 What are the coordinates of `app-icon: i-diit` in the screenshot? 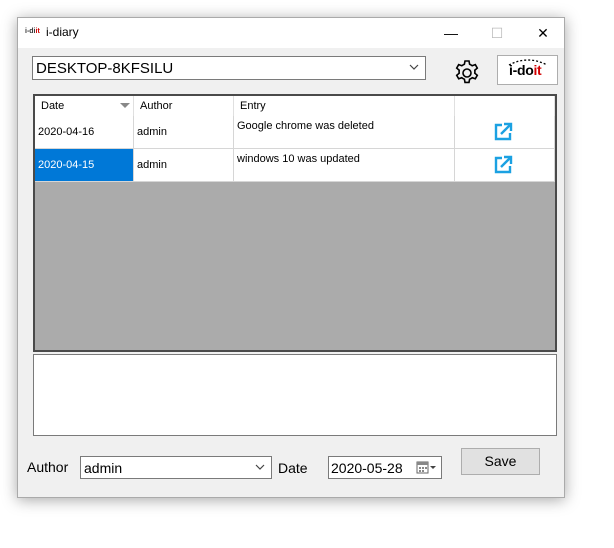 It's located at (32, 31).